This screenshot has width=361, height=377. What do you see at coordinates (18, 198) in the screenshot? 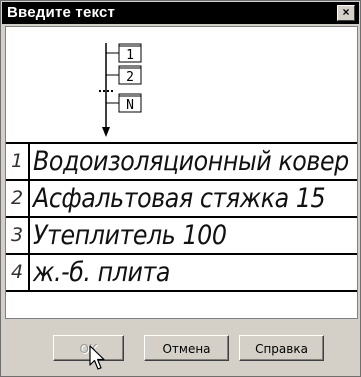
I see `row-number: 2` at bounding box center [18, 198].